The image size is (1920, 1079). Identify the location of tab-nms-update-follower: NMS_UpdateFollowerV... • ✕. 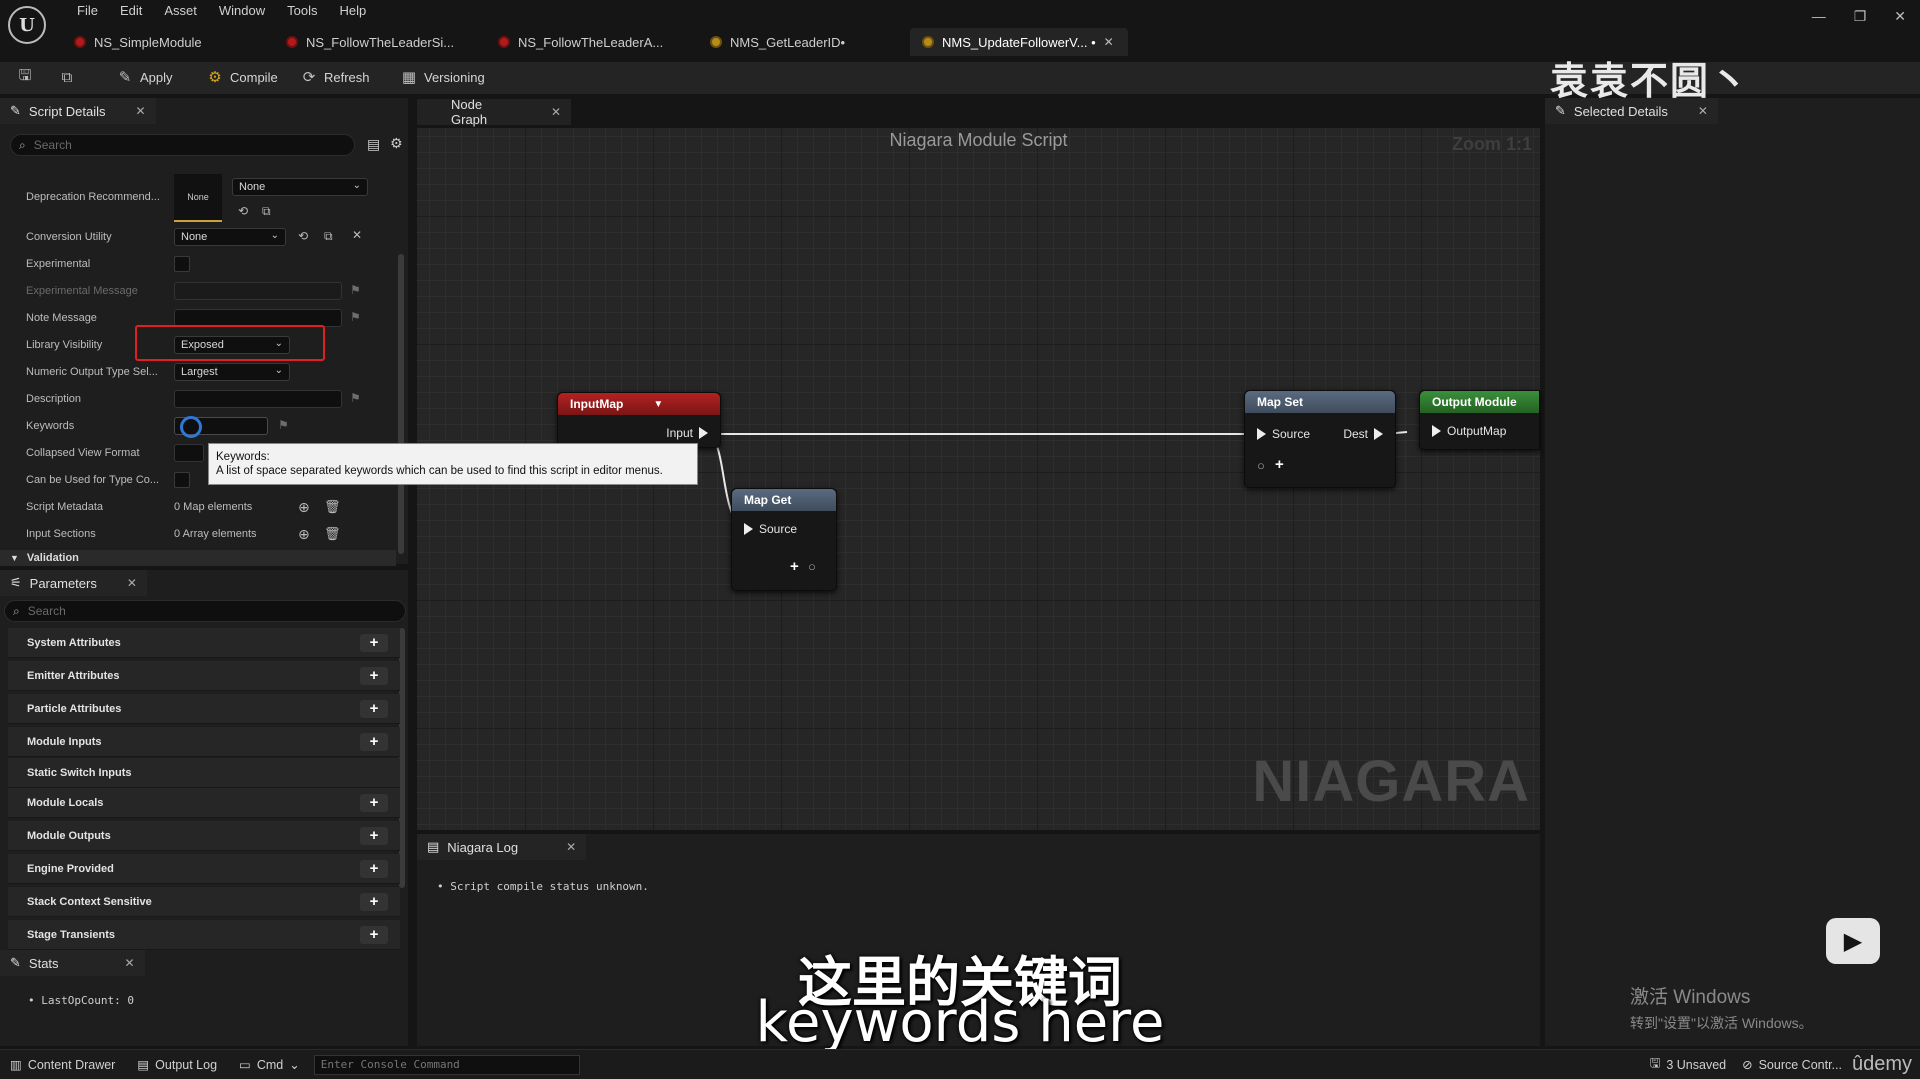
(1019, 42).